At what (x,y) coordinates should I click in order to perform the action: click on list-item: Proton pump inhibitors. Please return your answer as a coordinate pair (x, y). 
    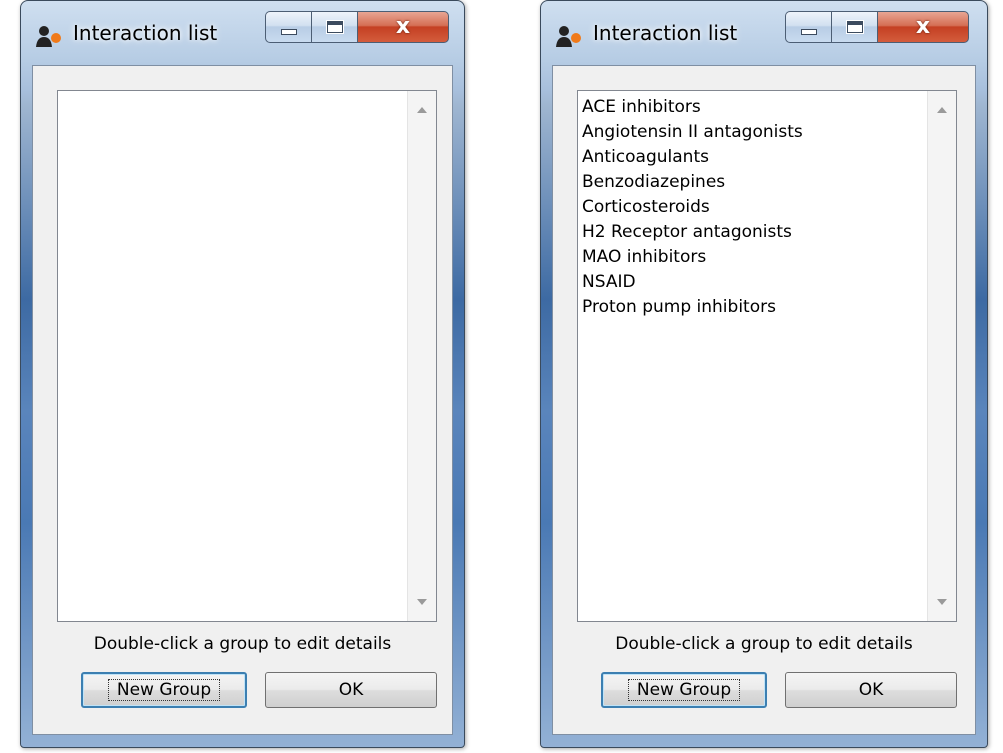
    Looking at the image, I should click on (754, 307).